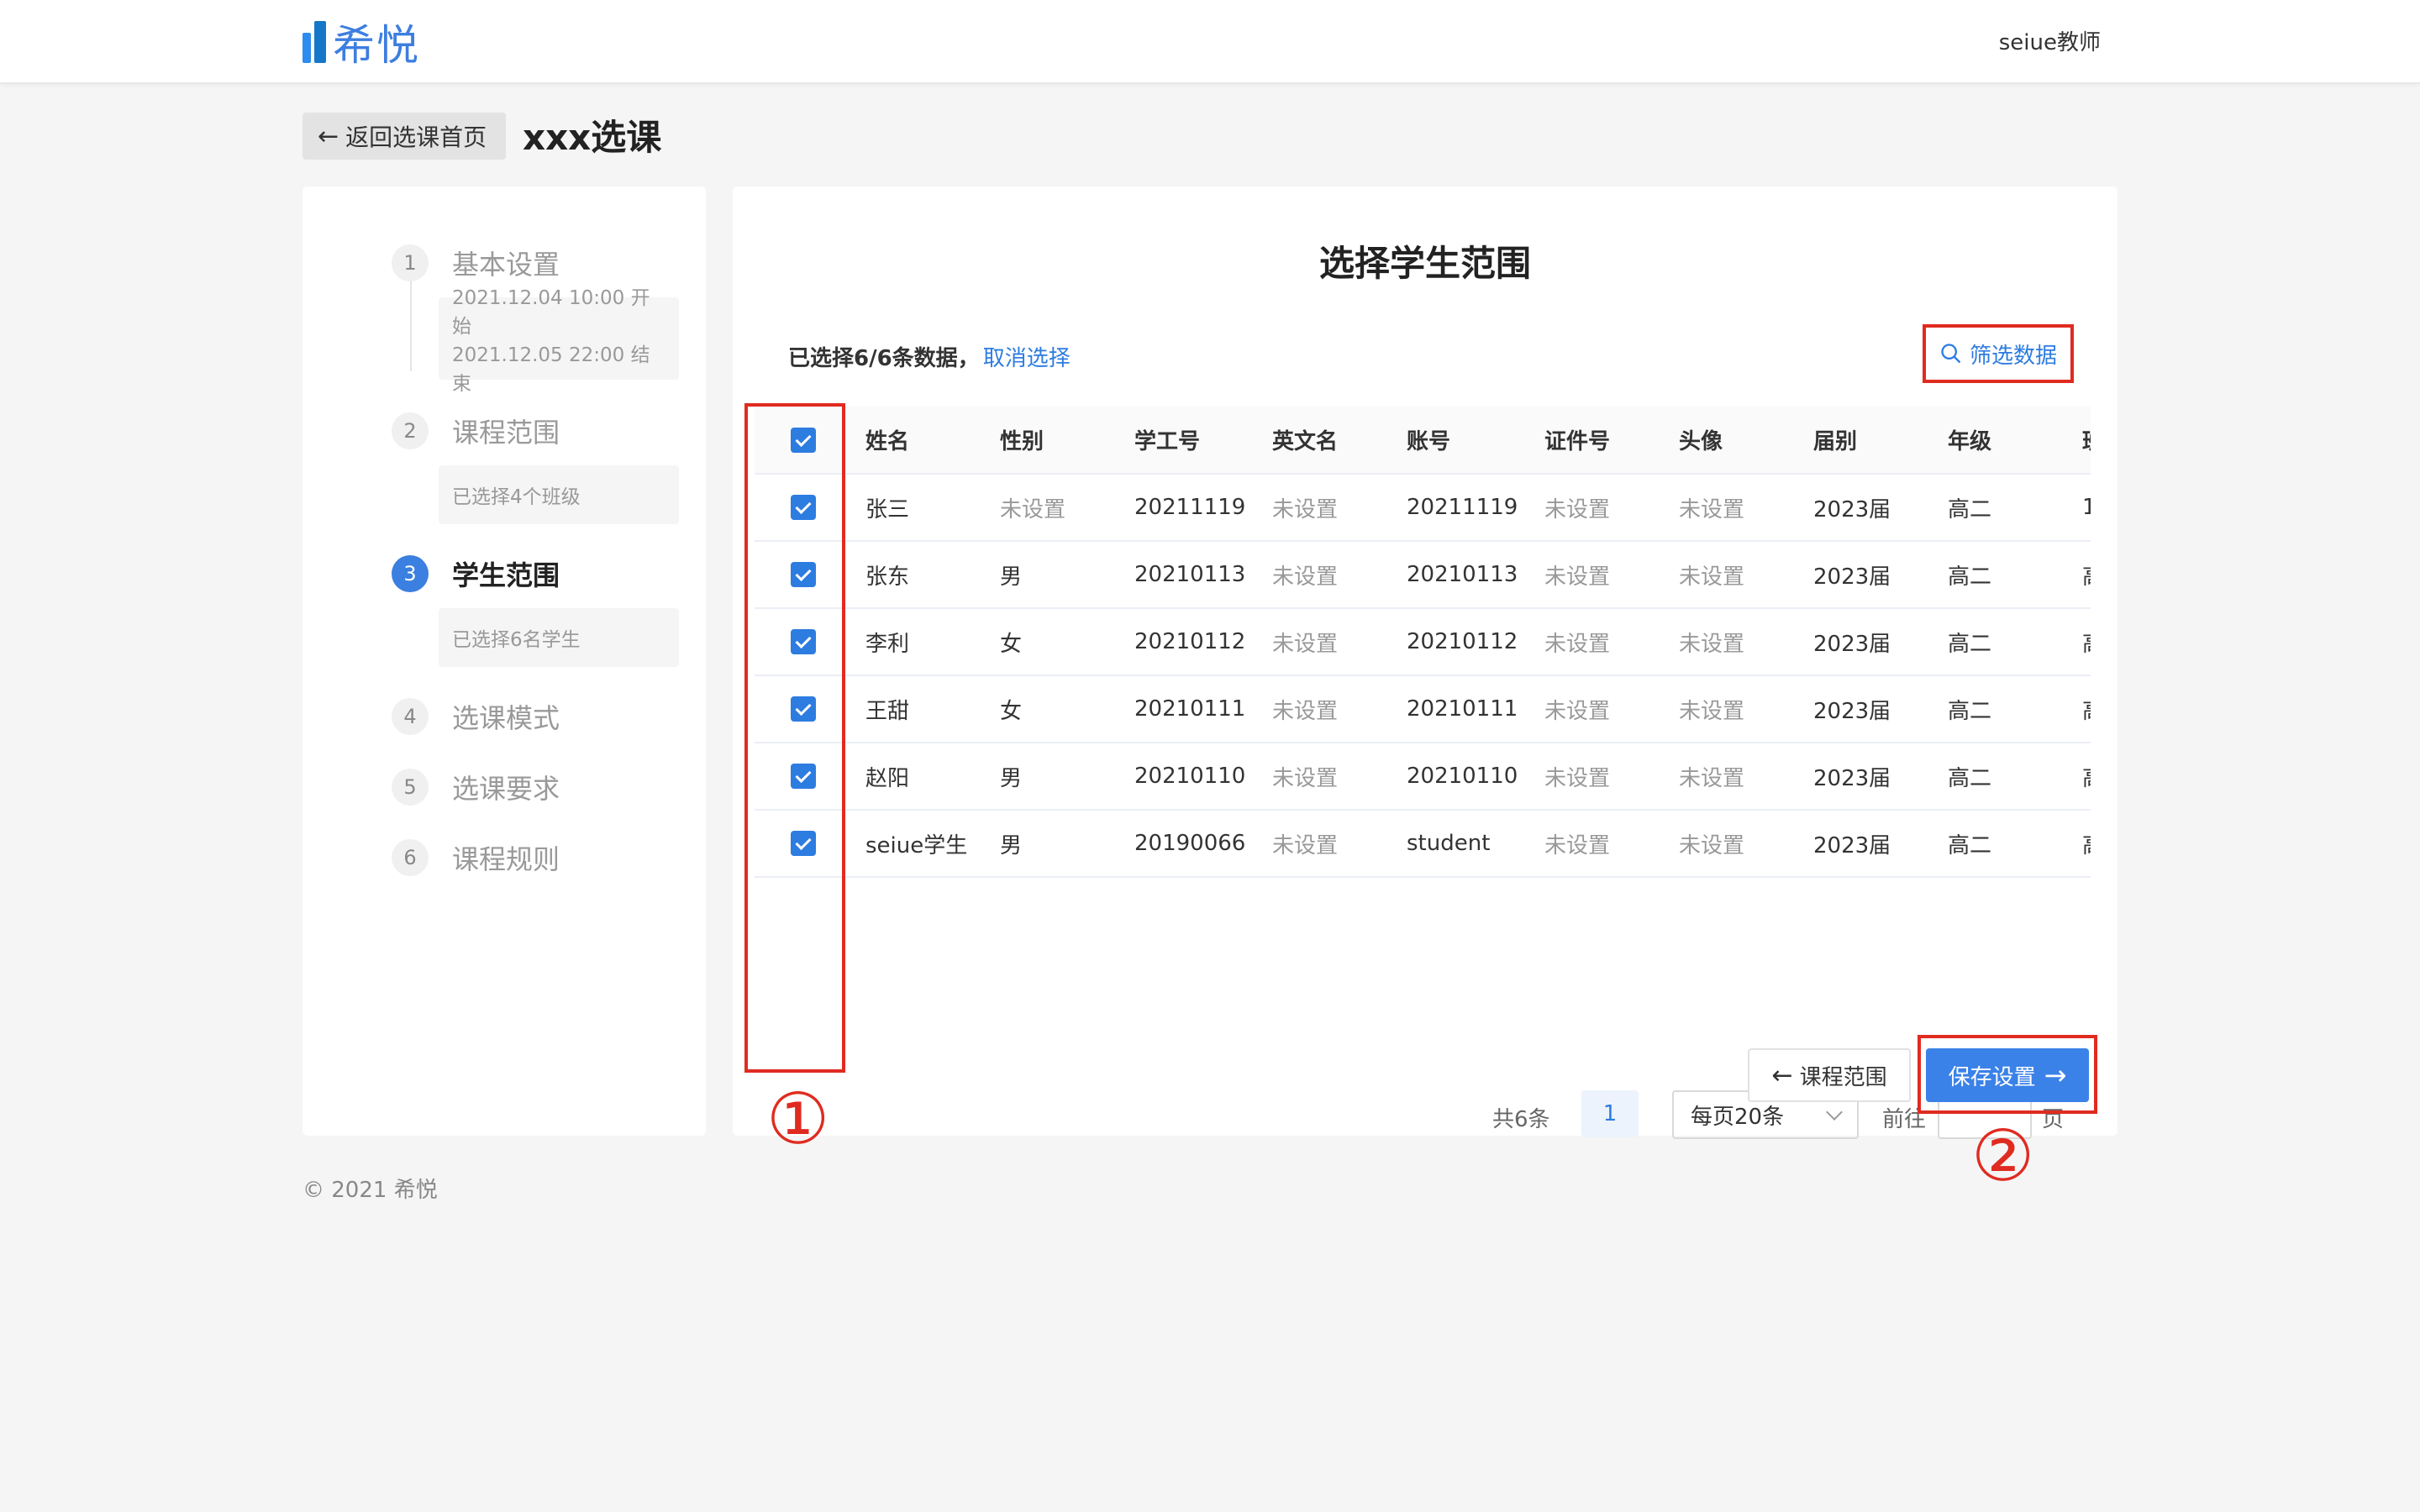 This screenshot has width=2420, height=1512. I want to click on arrow-right-icon: →, so click(2055, 1075).